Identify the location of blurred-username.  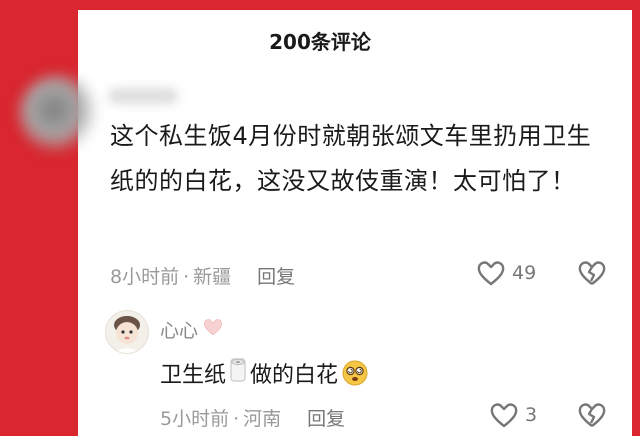
(143, 96).